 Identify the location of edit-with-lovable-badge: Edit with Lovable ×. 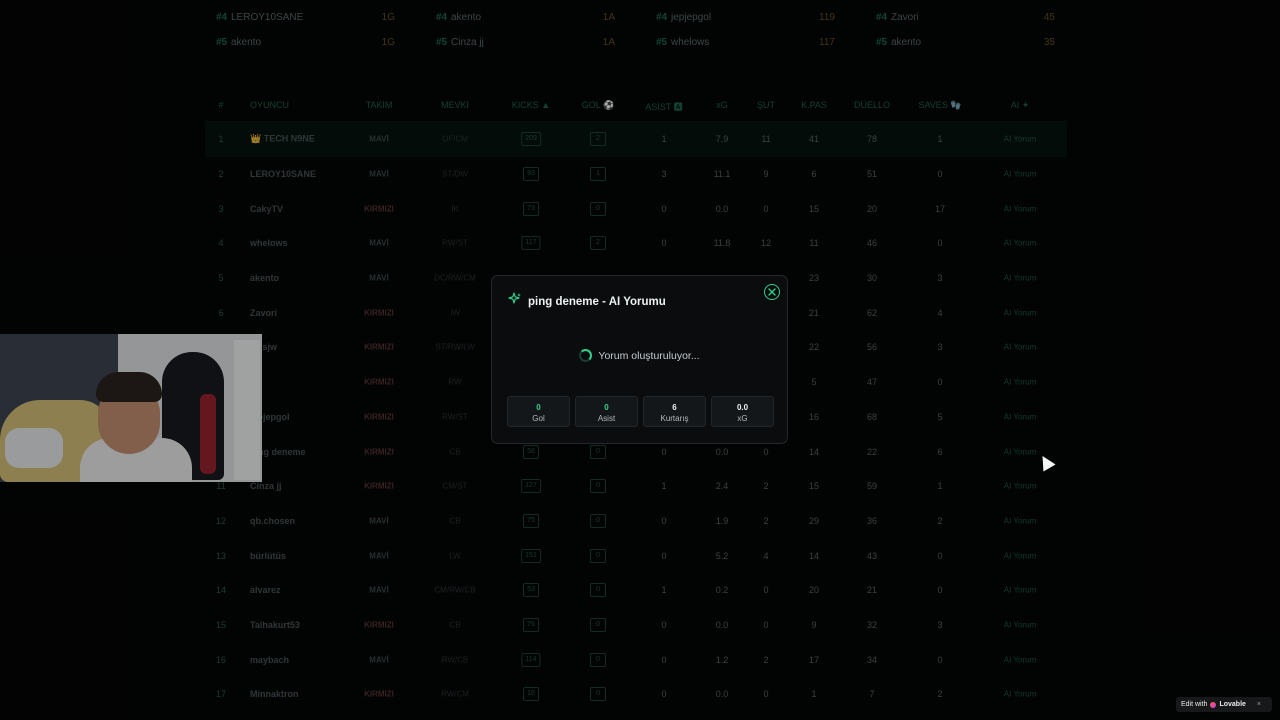
(1224, 704).